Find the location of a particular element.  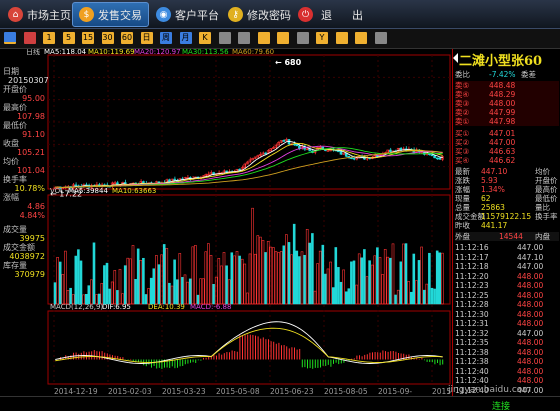

cell: 昨收 is located at coordinates (462, 225).